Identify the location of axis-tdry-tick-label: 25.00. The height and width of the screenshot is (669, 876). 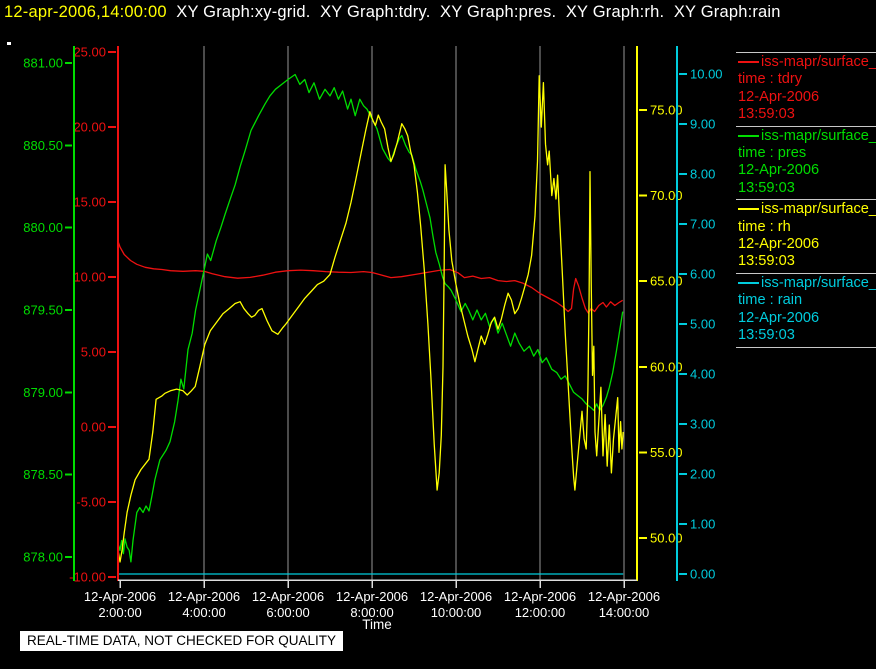
(89, 52).